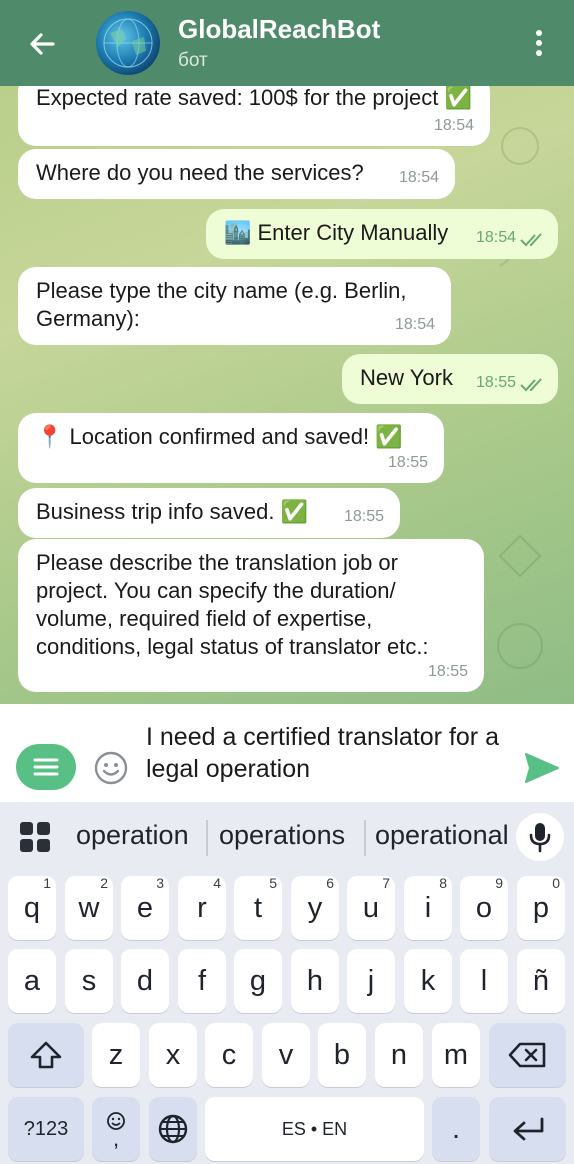 This screenshot has height=1164, width=574. Describe the element at coordinates (219, 436) in the screenshot. I see `message-text: 📍 Location confirmed and saved! ✅` at that location.